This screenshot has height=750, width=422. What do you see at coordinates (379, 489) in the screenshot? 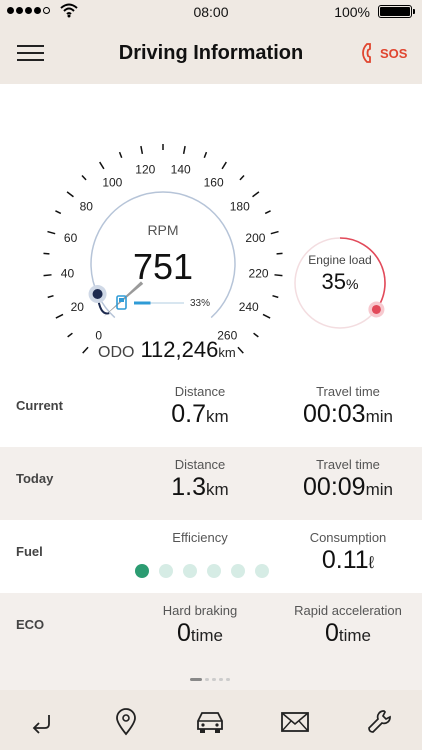
I see `travel-time-unit: min` at bounding box center [379, 489].